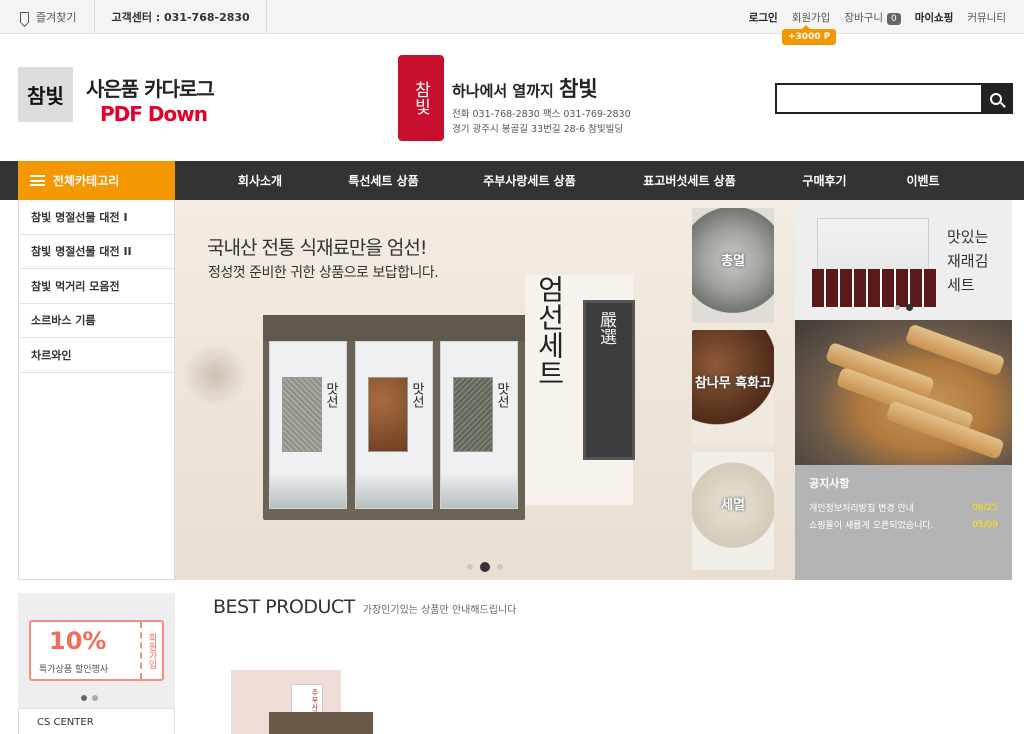 This screenshot has width=1024, height=734. I want to click on brand-tagline: 하나에서 열까지 참빛, so click(541, 88).